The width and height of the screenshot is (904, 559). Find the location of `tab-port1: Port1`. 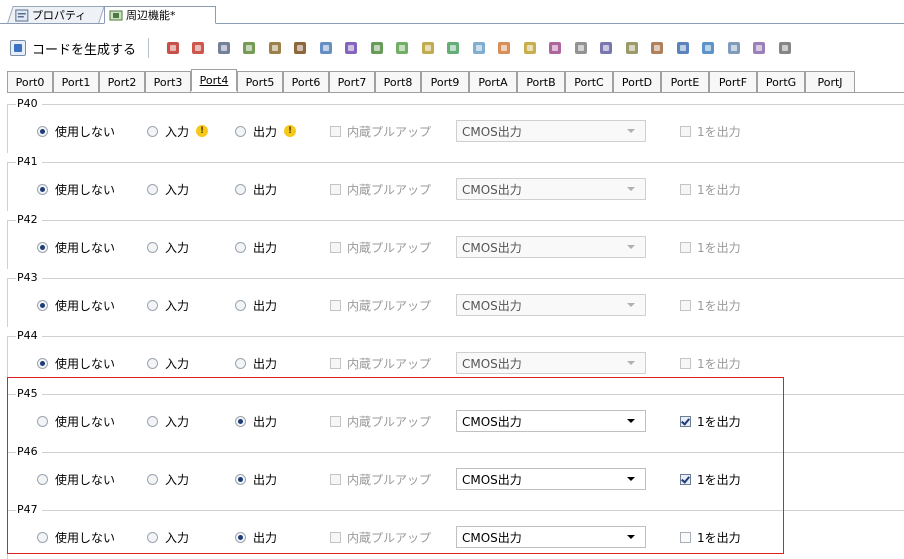

tab-port1: Port1 is located at coordinates (76, 81).